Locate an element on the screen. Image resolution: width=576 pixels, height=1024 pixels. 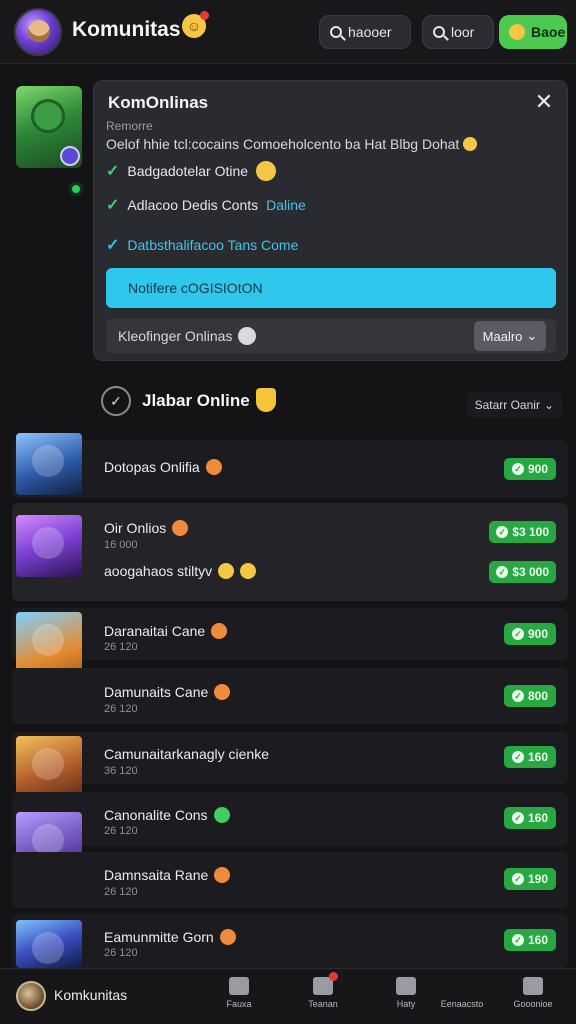
price-value: 900 is located at coordinates (538, 634).